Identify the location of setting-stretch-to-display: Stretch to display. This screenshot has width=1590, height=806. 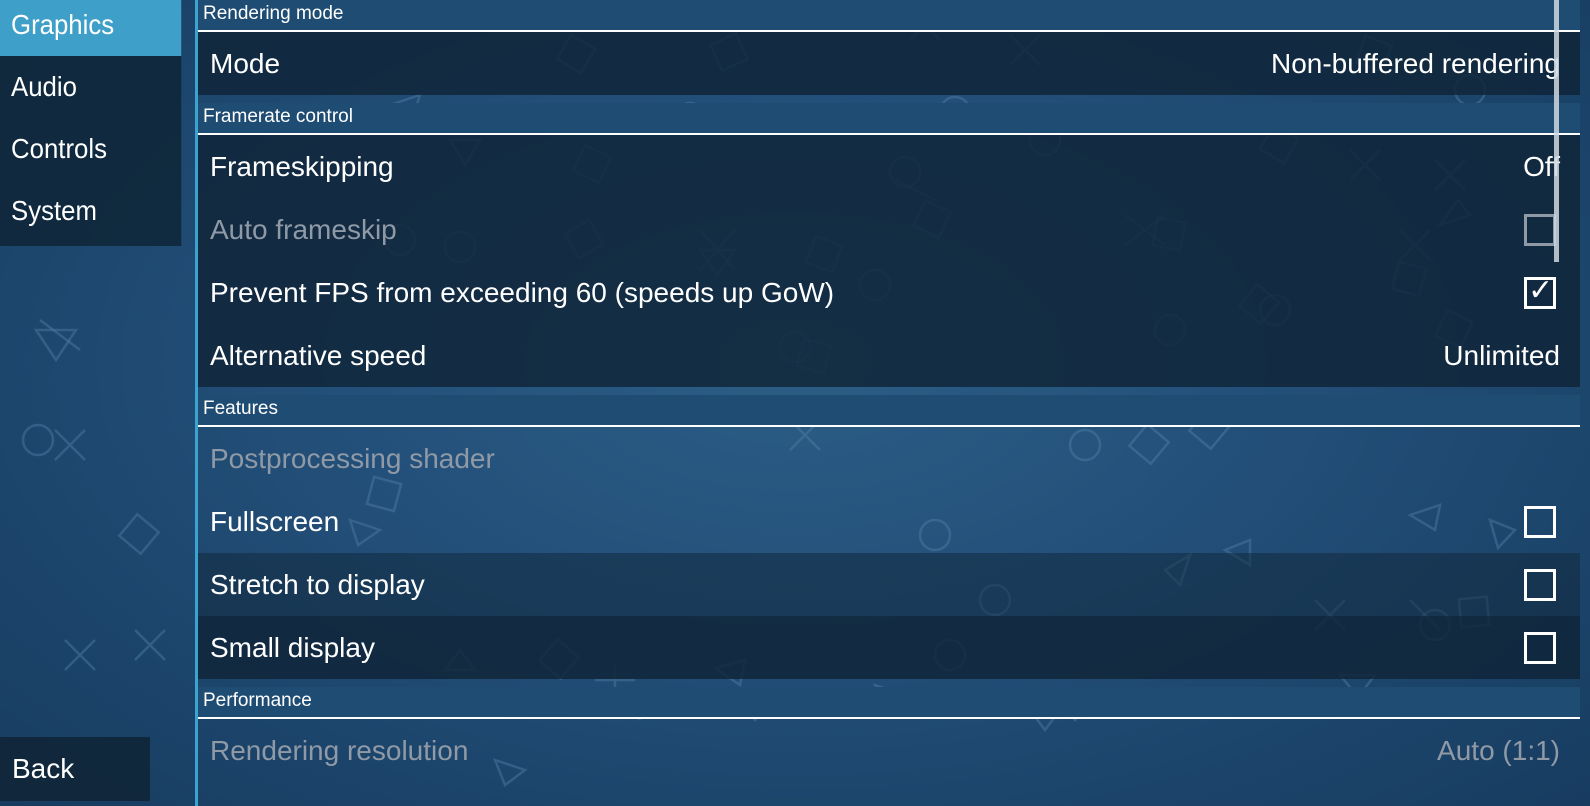
(889, 584).